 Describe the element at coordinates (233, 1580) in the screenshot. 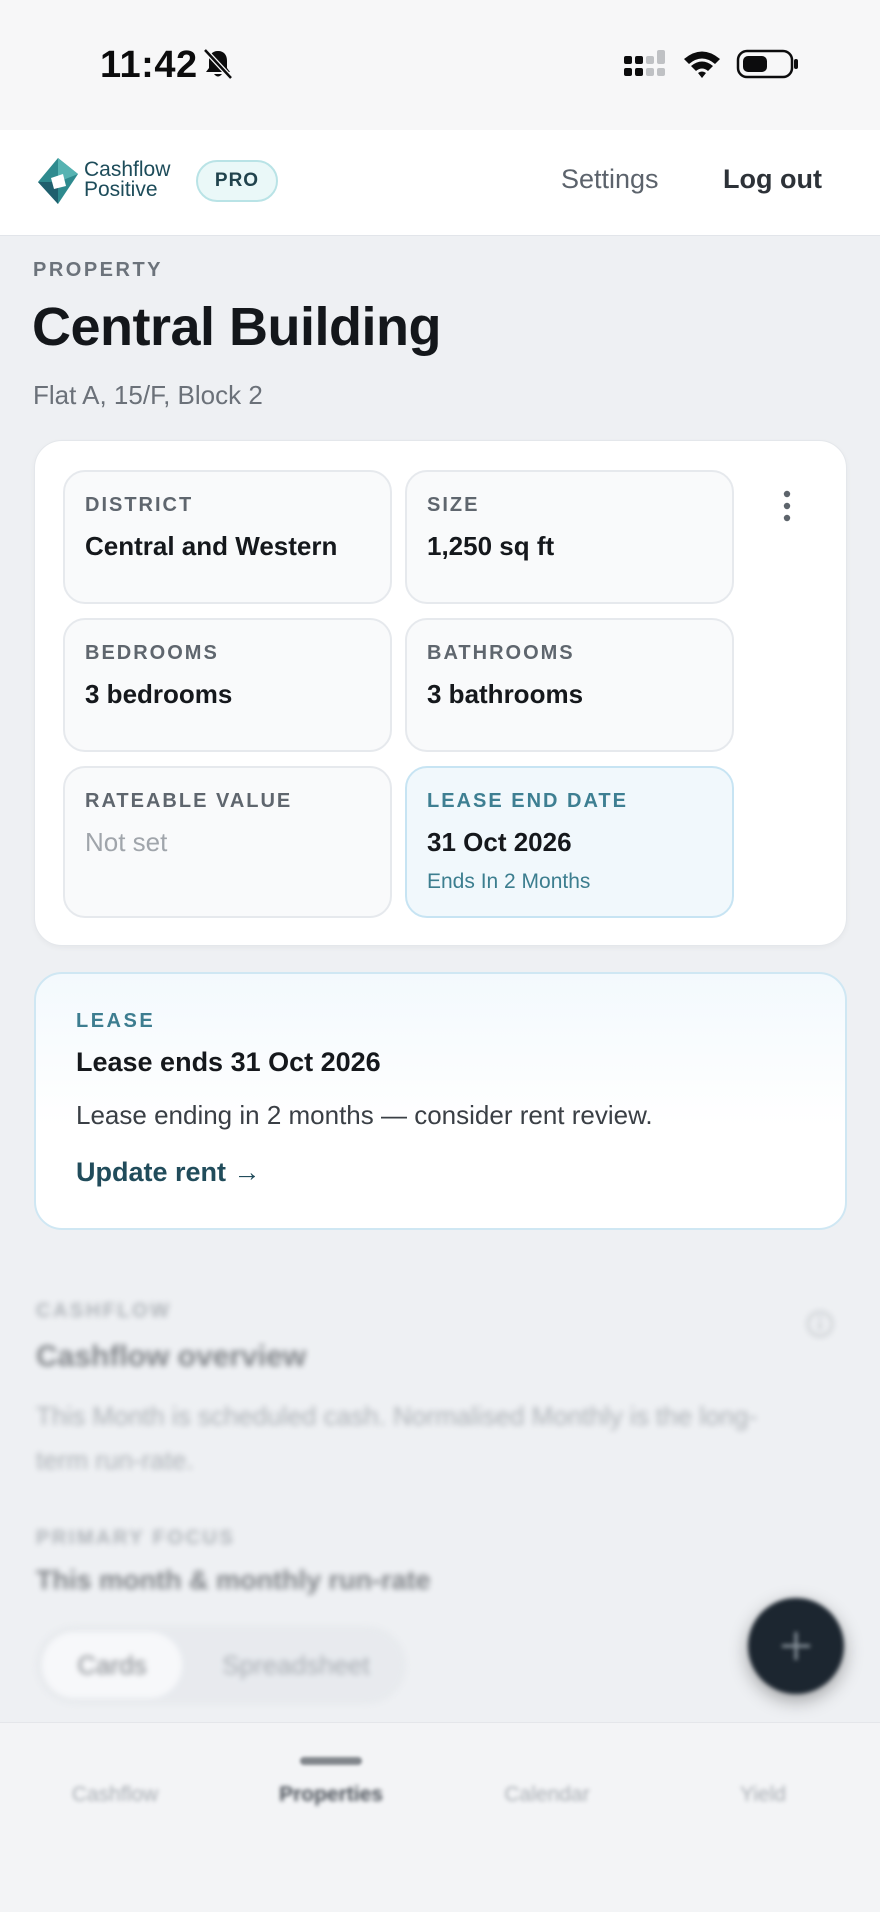

I see `primary-focus-value: This month & monthly run-rate` at that location.